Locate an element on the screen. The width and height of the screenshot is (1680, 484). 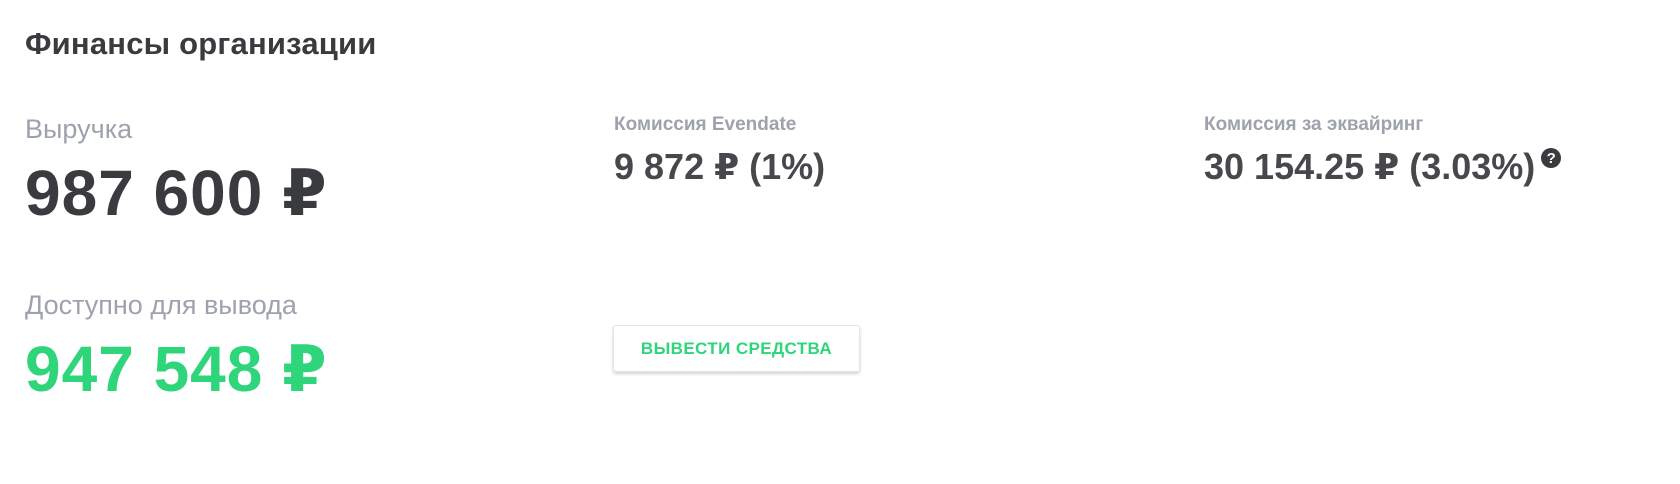
withdraw-funds-button: ВЫВЕСТИ СРЕДСТВА is located at coordinates (736, 348).